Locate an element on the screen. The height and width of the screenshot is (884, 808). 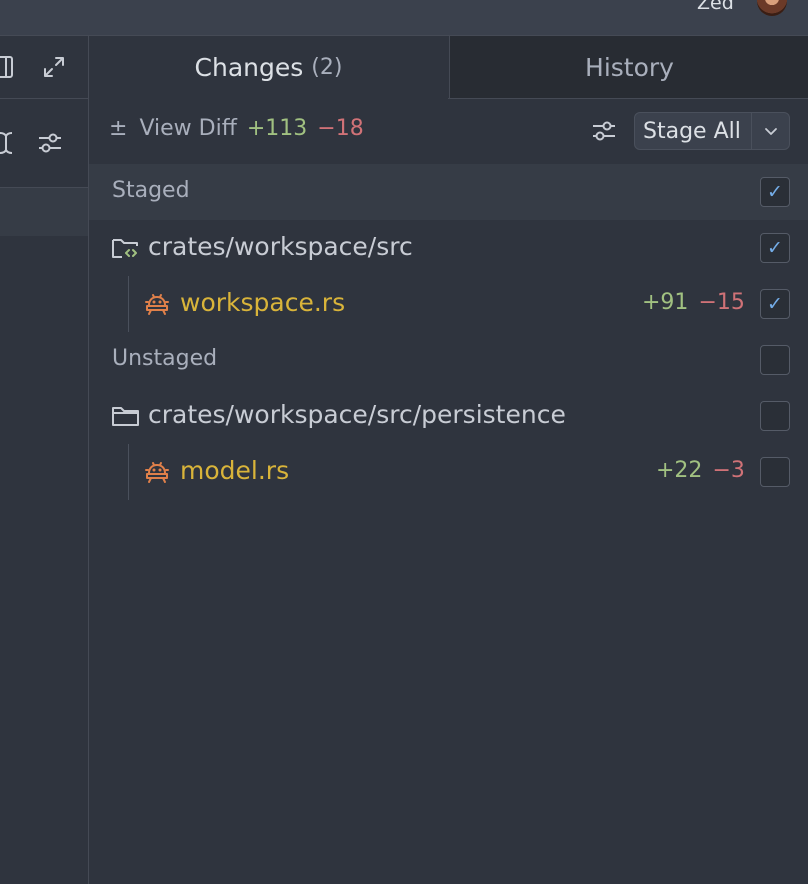
stage-options-dropdown is located at coordinates (770, 131).